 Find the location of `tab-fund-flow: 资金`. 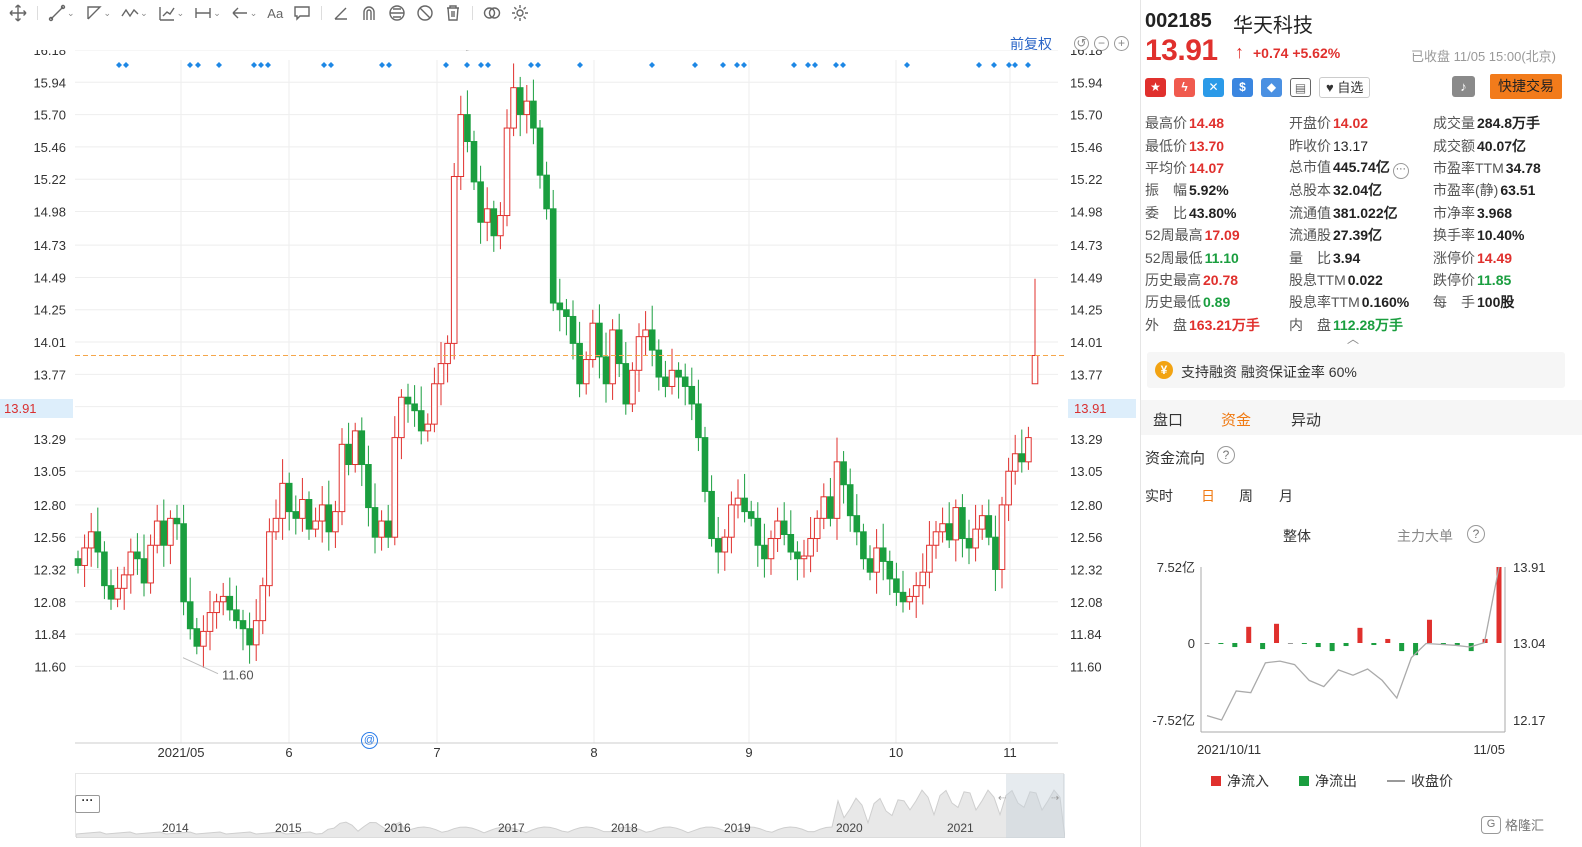

tab-fund-flow: 资金 is located at coordinates (1236, 419).